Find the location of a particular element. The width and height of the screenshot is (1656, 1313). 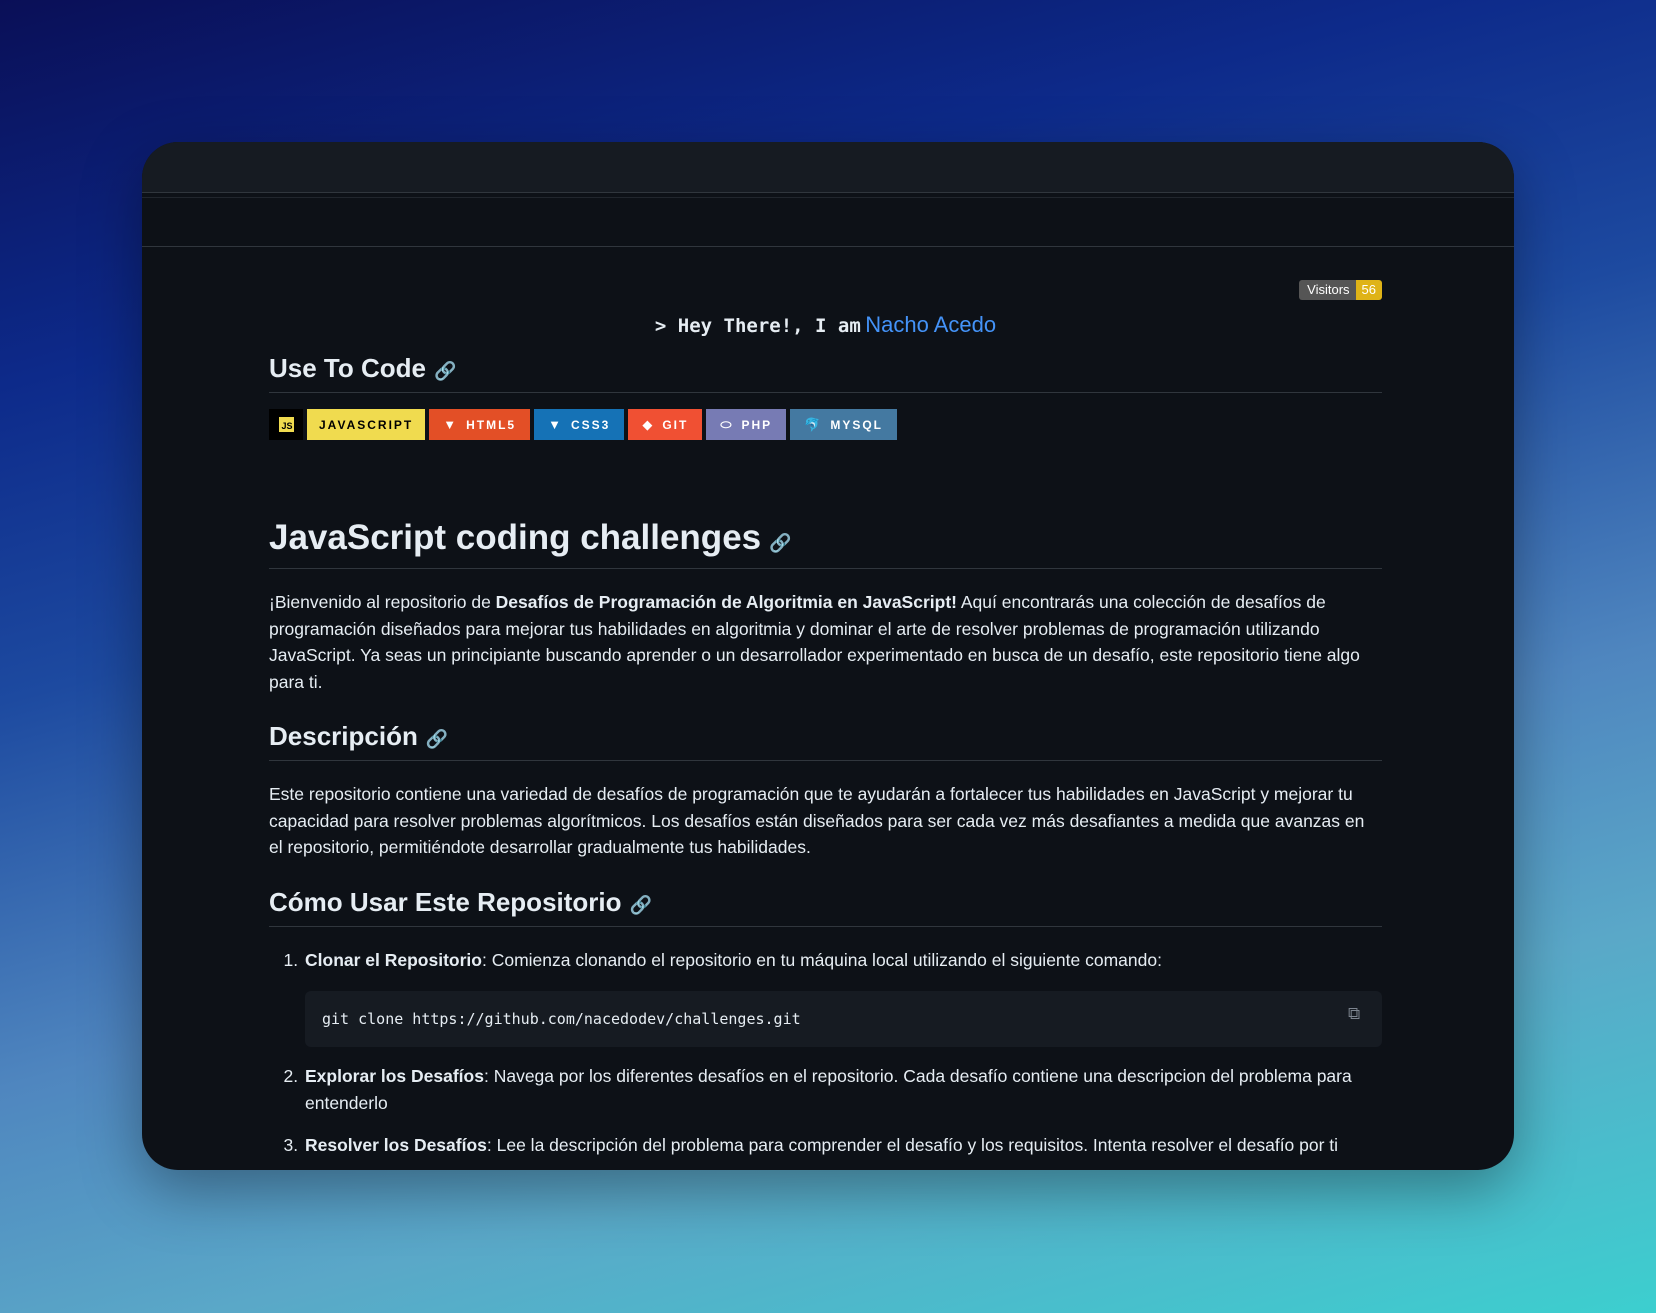

use-to-code-title: Use To Code is located at coordinates (347, 368).